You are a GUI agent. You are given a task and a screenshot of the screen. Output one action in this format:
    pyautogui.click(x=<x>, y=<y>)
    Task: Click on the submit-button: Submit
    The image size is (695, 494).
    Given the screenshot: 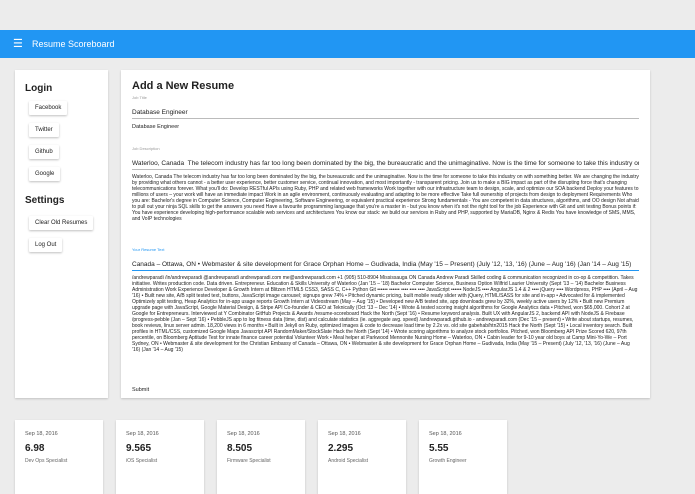 What is the action you would take?
    pyautogui.click(x=140, y=390)
    